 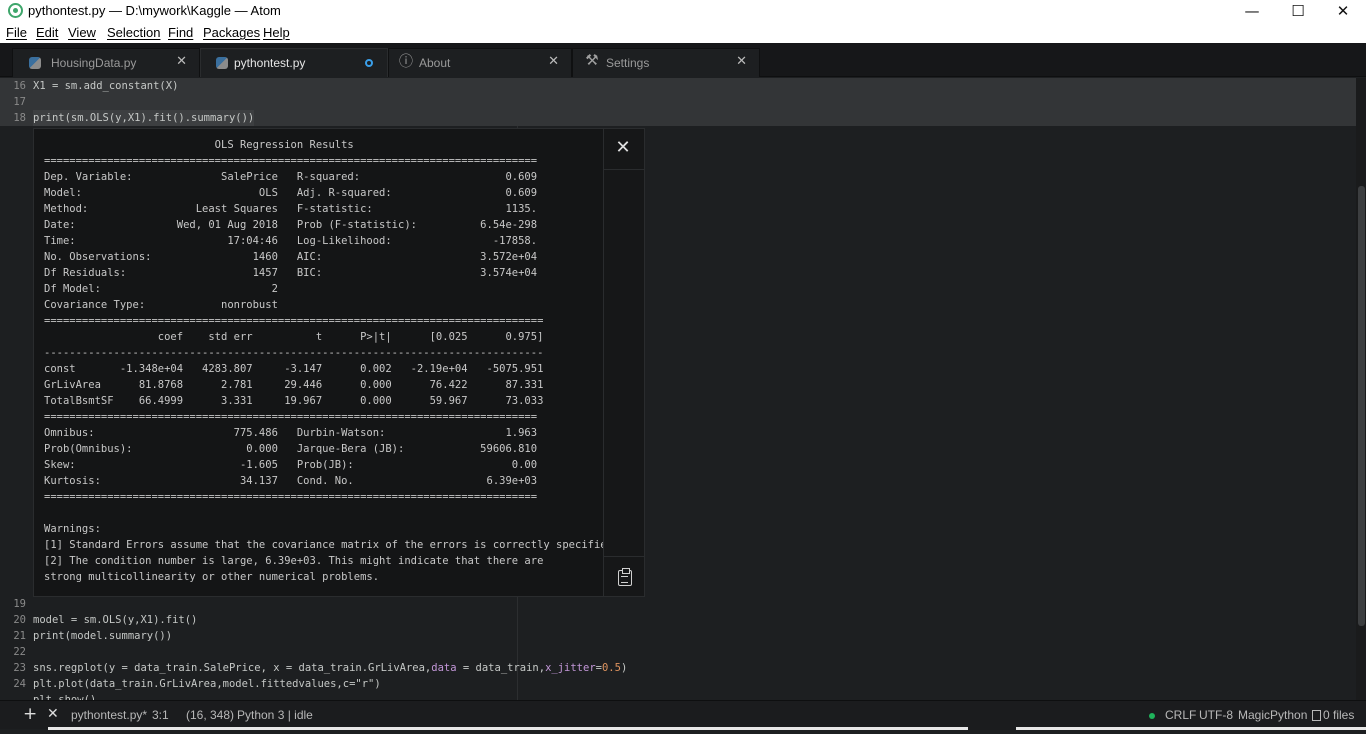 What do you see at coordinates (1152, 716) in the screenshot?
I see `status-indicator-icon` at bounding box center [1152, 716].